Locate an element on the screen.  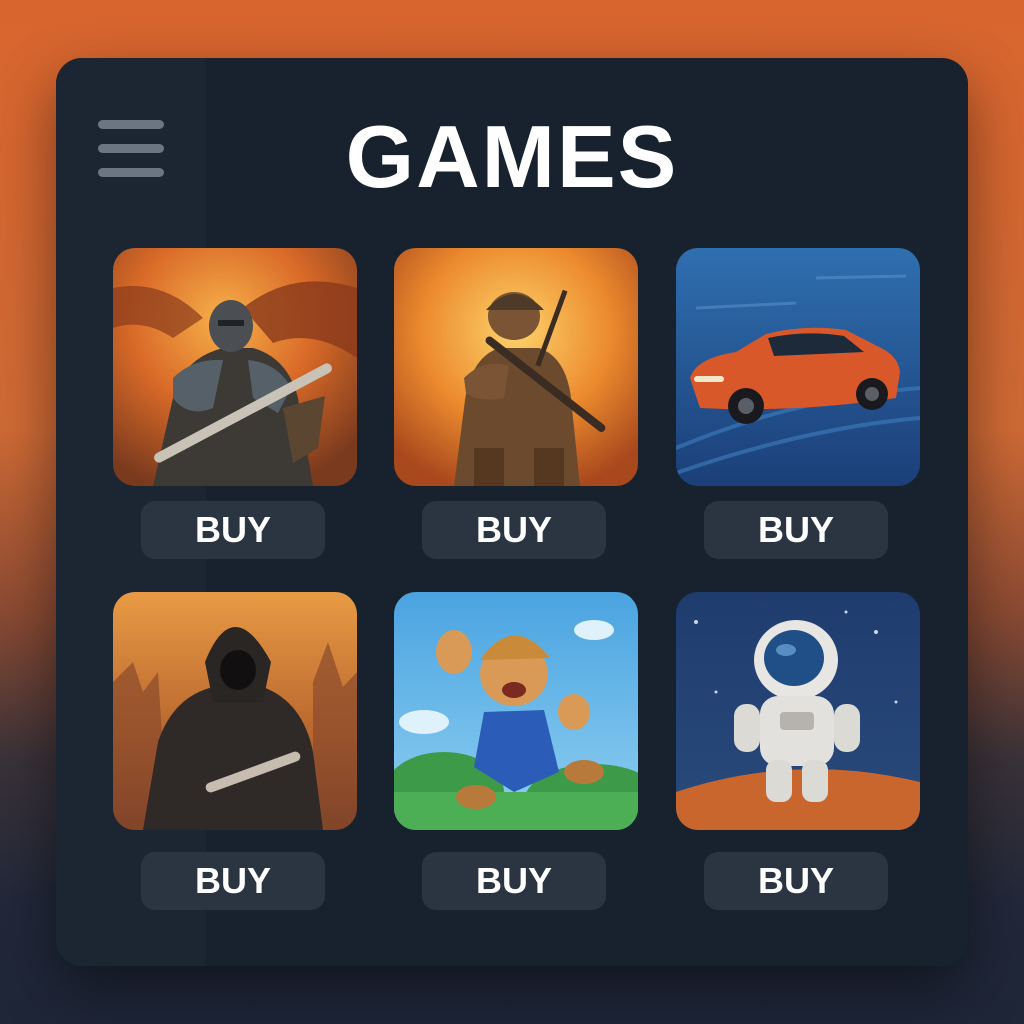
hooded-game-thumbnail is located at coordinates (235, 711).